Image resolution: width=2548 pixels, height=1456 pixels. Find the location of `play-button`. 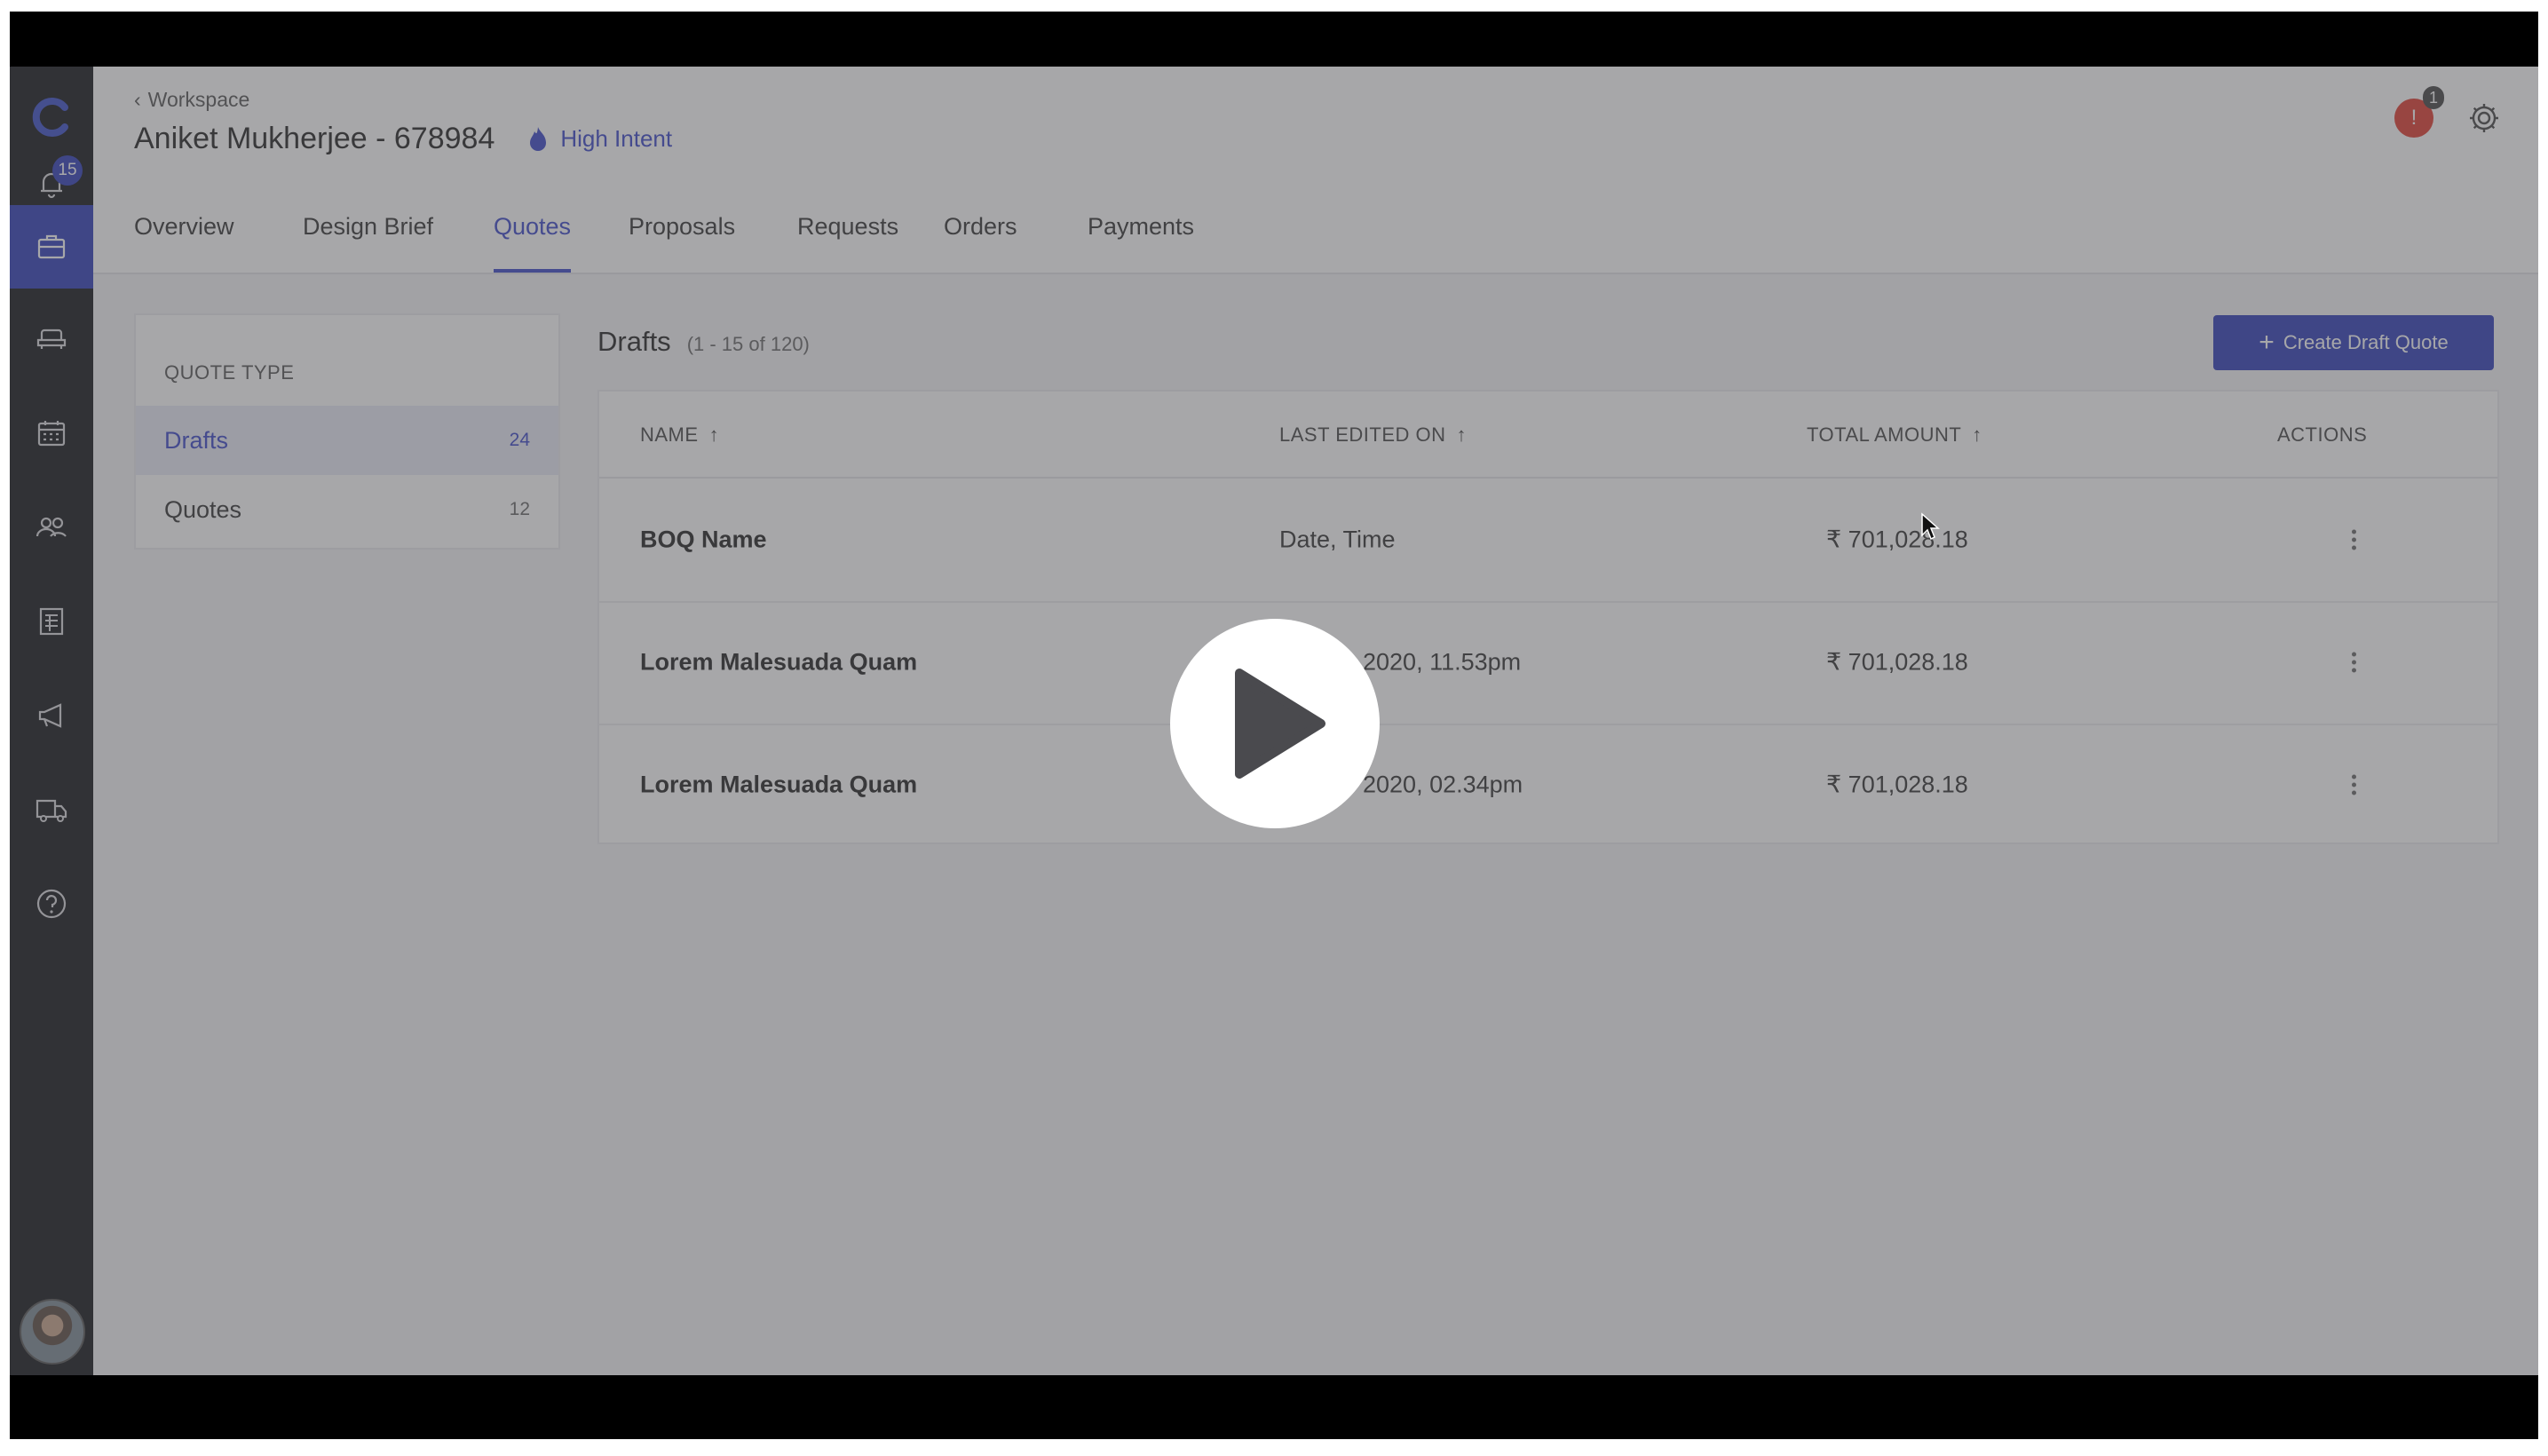

play-button is located at coordinates (1275, 723).